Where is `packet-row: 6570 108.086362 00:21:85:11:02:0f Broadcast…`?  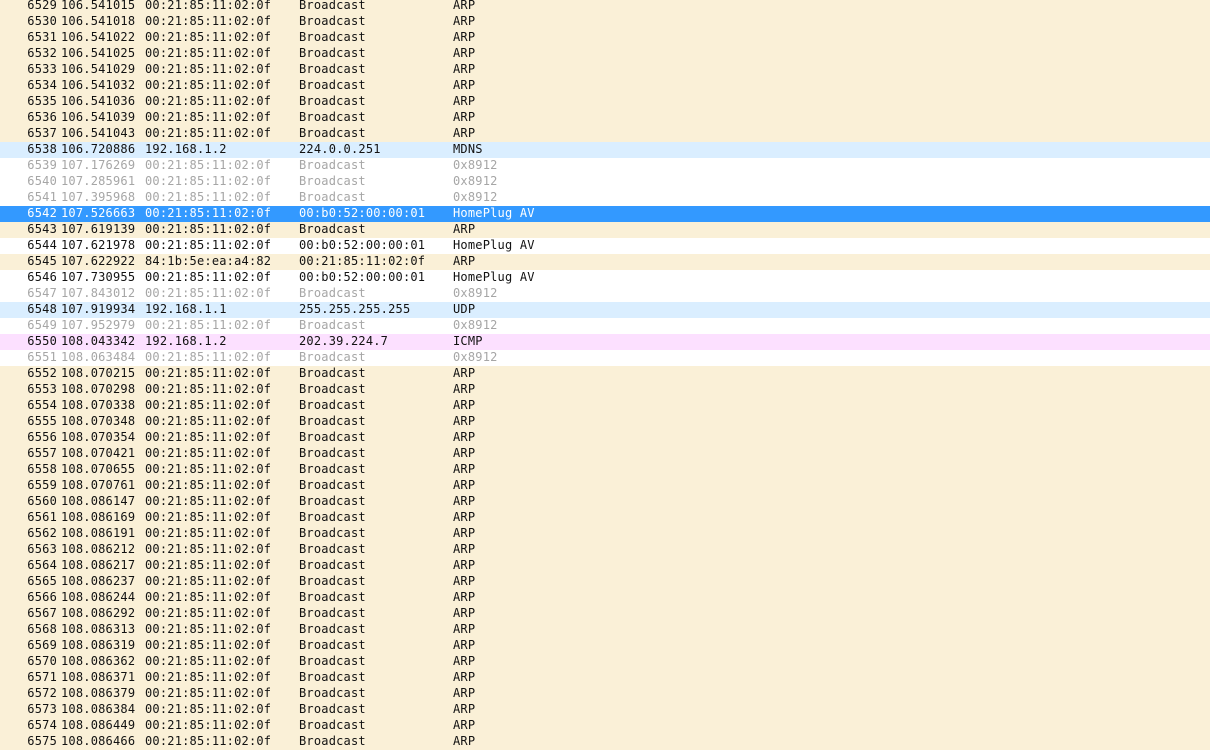 packet-row: 6570 108.086362 00:21:85:11:02:0f Broadcast… is located at coordinates (605, 662).